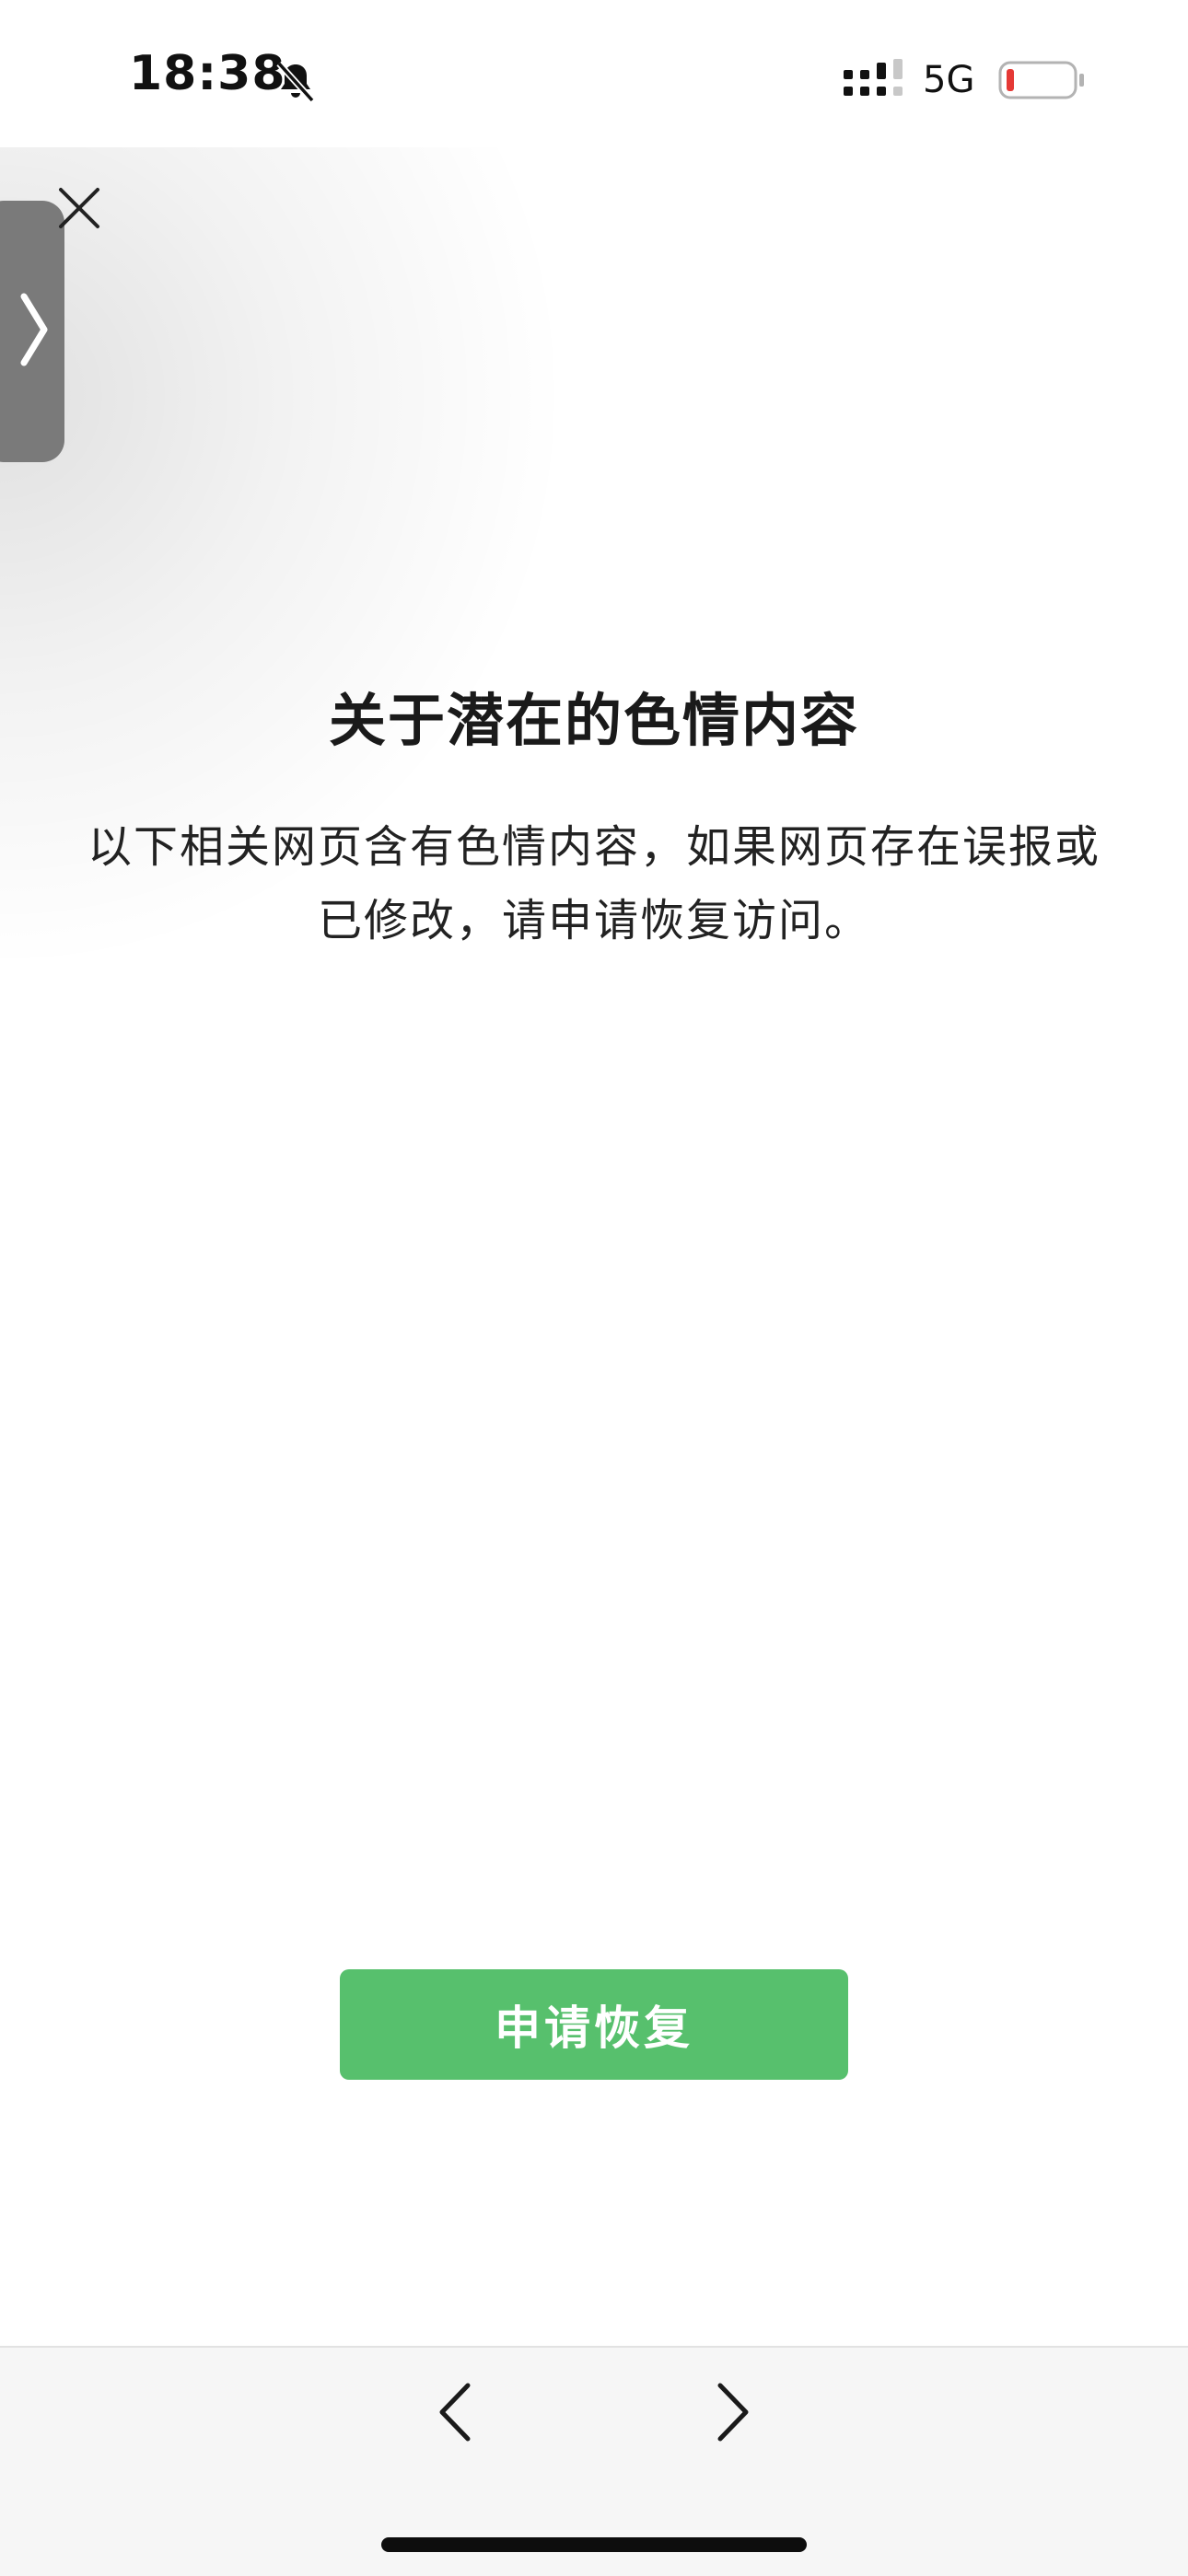 This screenshot has height=2576, width=1188. Describe the element at coordinates (593, 720) in the screenshot. I see `page-title: 关于潜在的色情内容` at that location.